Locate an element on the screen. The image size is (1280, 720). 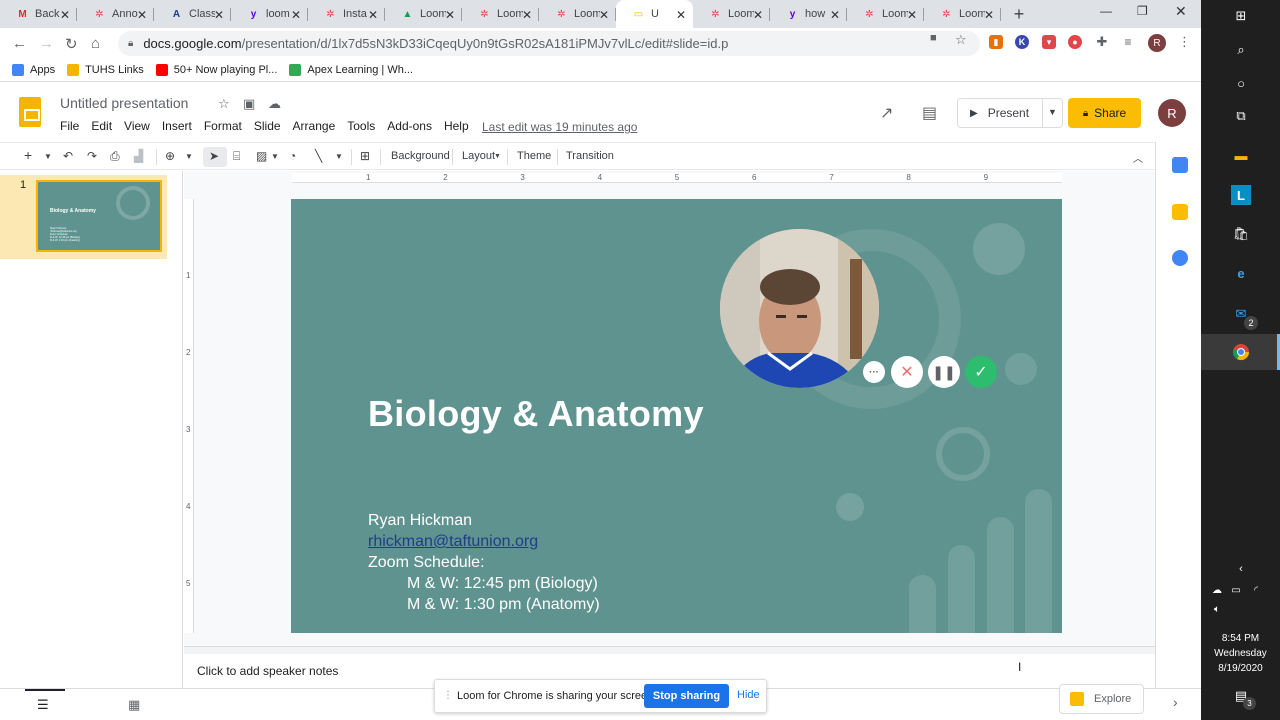
menu-view: View is located at coordinates (137, 126).